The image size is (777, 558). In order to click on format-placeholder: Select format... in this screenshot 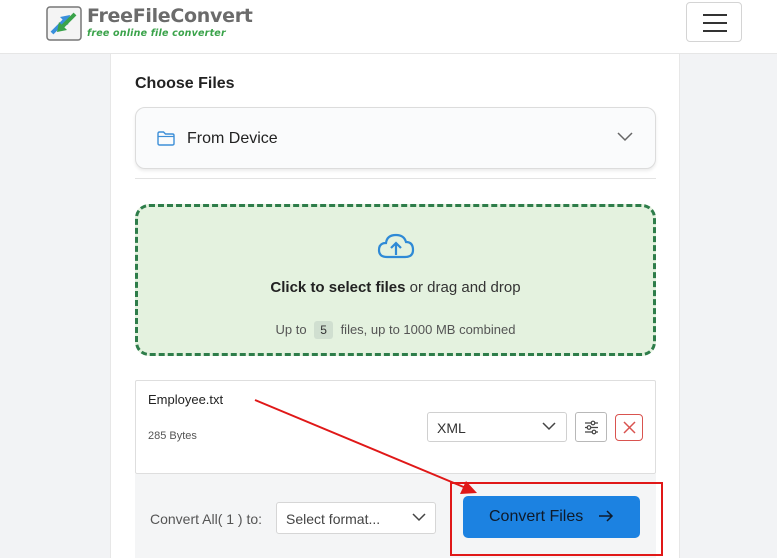, I will do `click(333, 519)`.